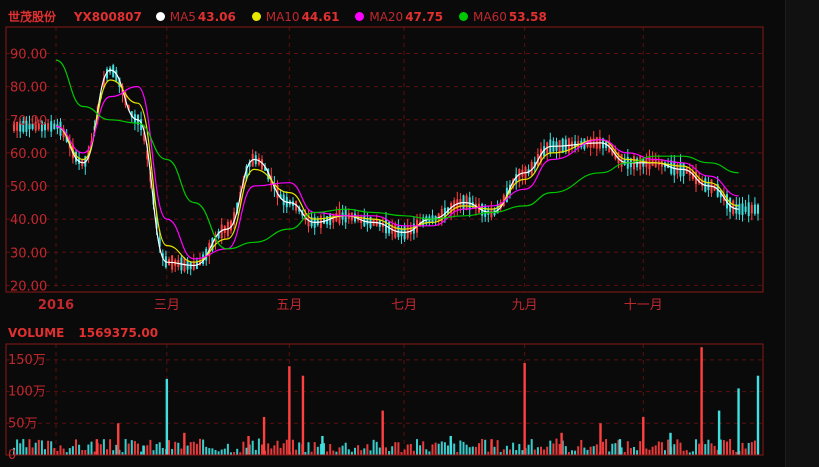  What do you see at coordinates (182, 16) in the screenshot?
I see `ma5-label: MA5` at bounding box center [182, 16].